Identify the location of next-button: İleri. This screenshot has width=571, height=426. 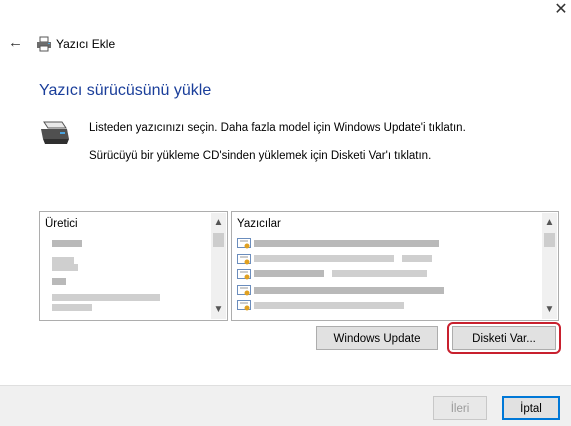
(460, 408).